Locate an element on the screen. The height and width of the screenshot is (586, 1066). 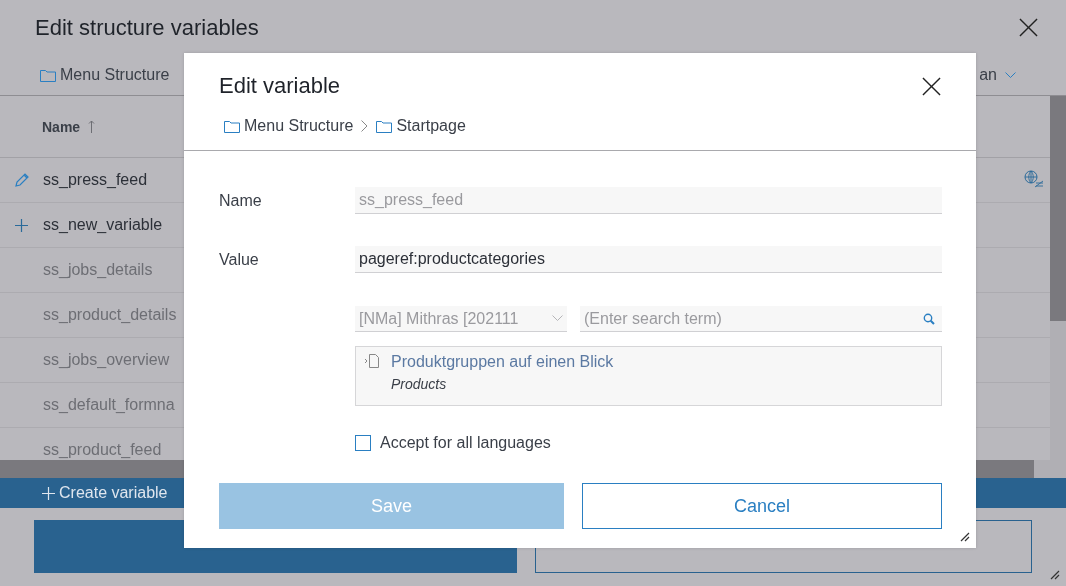
search-result: Produktgruppen auf einen Blick Products is located at coordinates (648, 376).